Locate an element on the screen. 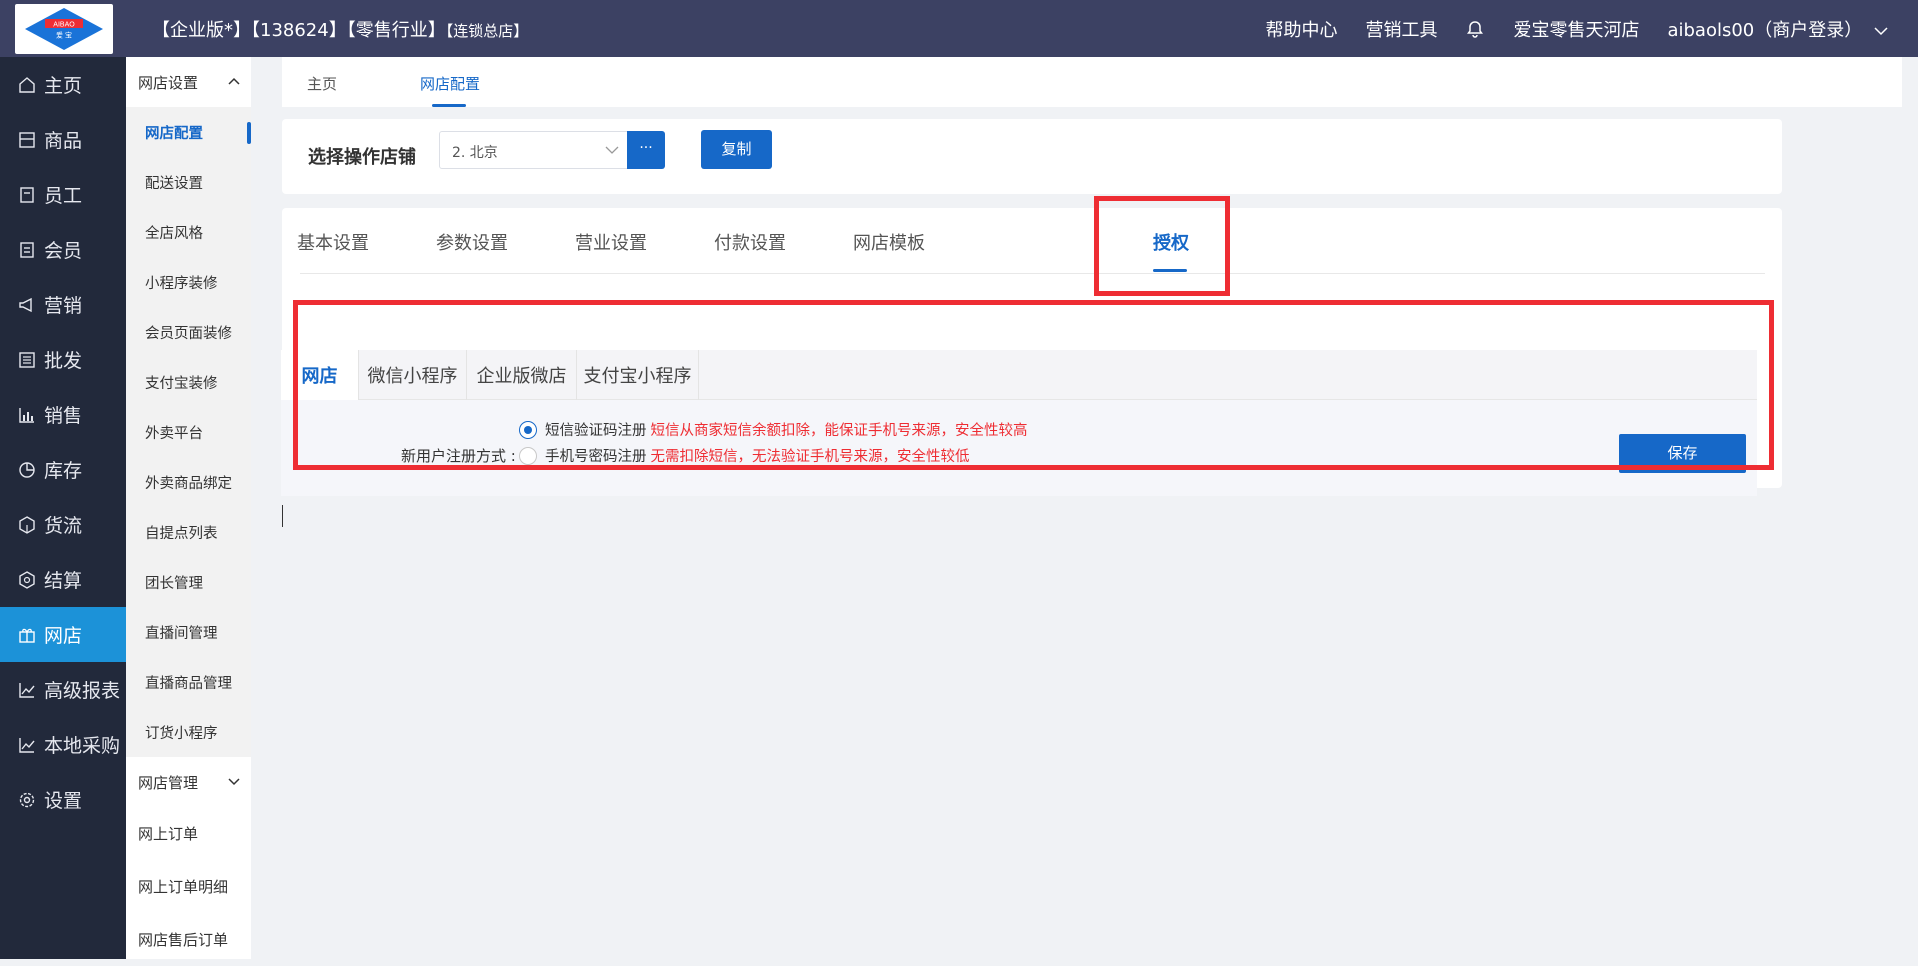 Image resolution: width=1918 pixels, height=966 pixels. svg-text: AIBAO is located at coordinates (64, 25).